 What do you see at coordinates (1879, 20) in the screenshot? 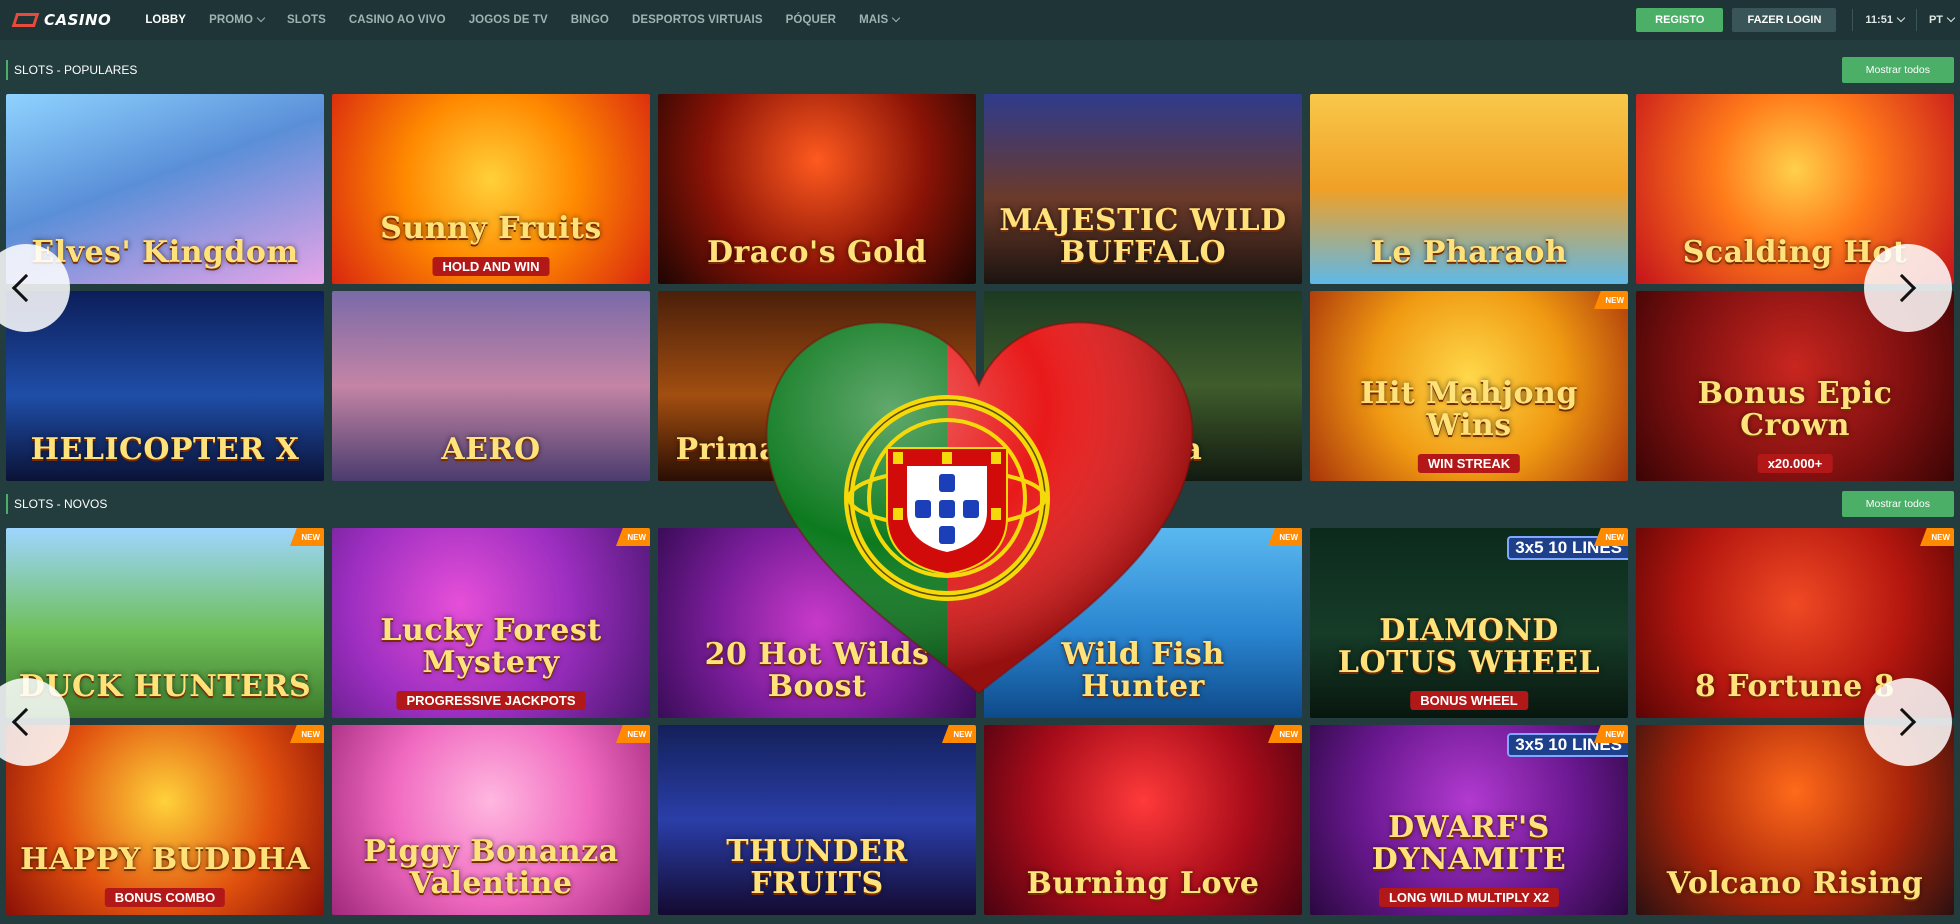
I see `clock-time: 11:51` at bounding box center [1879, 20].